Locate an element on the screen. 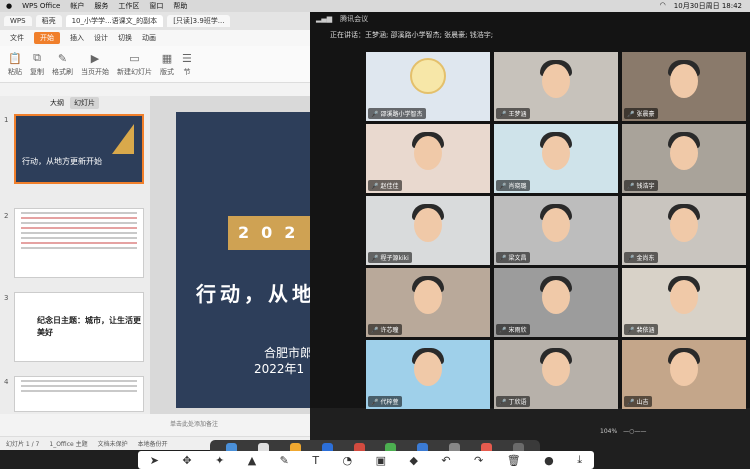 This screenshot has width=750, height=469. tab-wps: WPS is located at coordinates (18, 21).